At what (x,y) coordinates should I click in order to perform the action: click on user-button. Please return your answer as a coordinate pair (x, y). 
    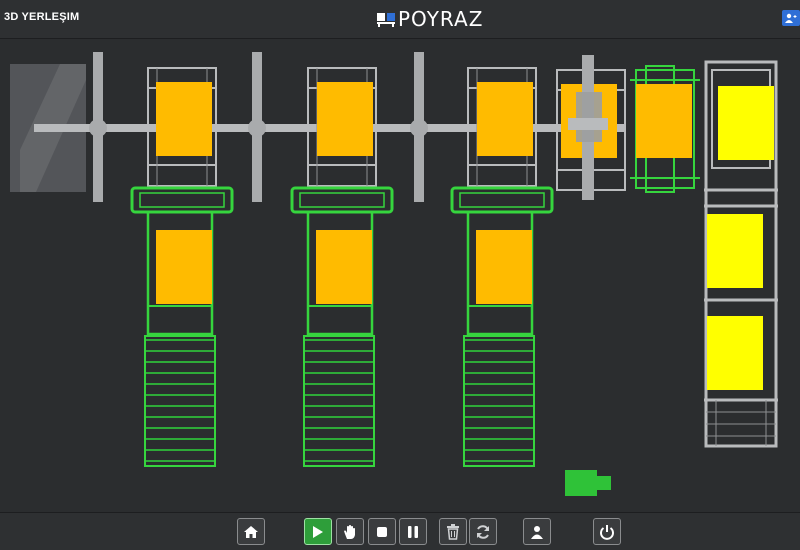
    Looking at the image, I should click on (537, 531).